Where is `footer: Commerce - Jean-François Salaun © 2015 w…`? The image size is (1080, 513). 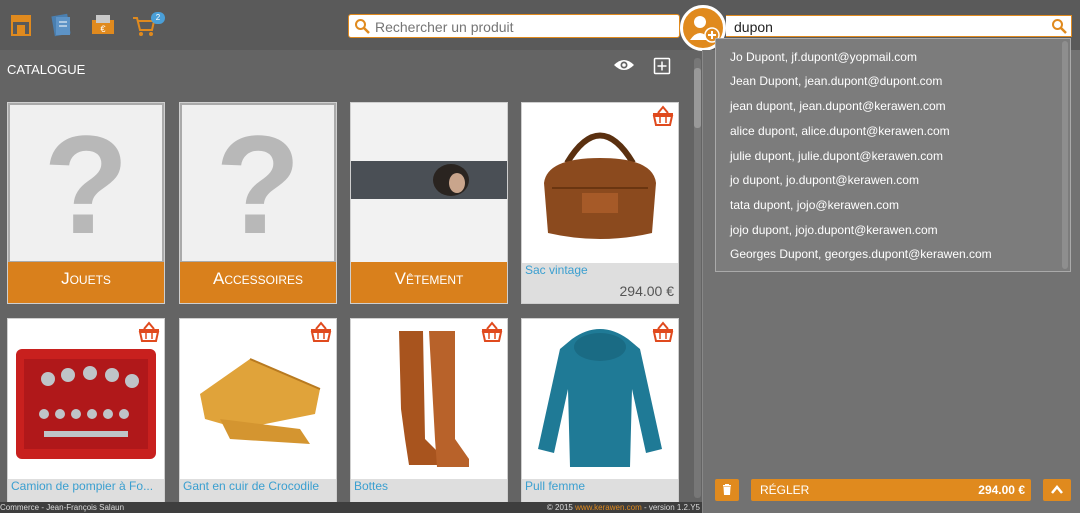 footer: Commerce - Jean-François Salaun © 2015 w… is located at coordinates (351, 507).